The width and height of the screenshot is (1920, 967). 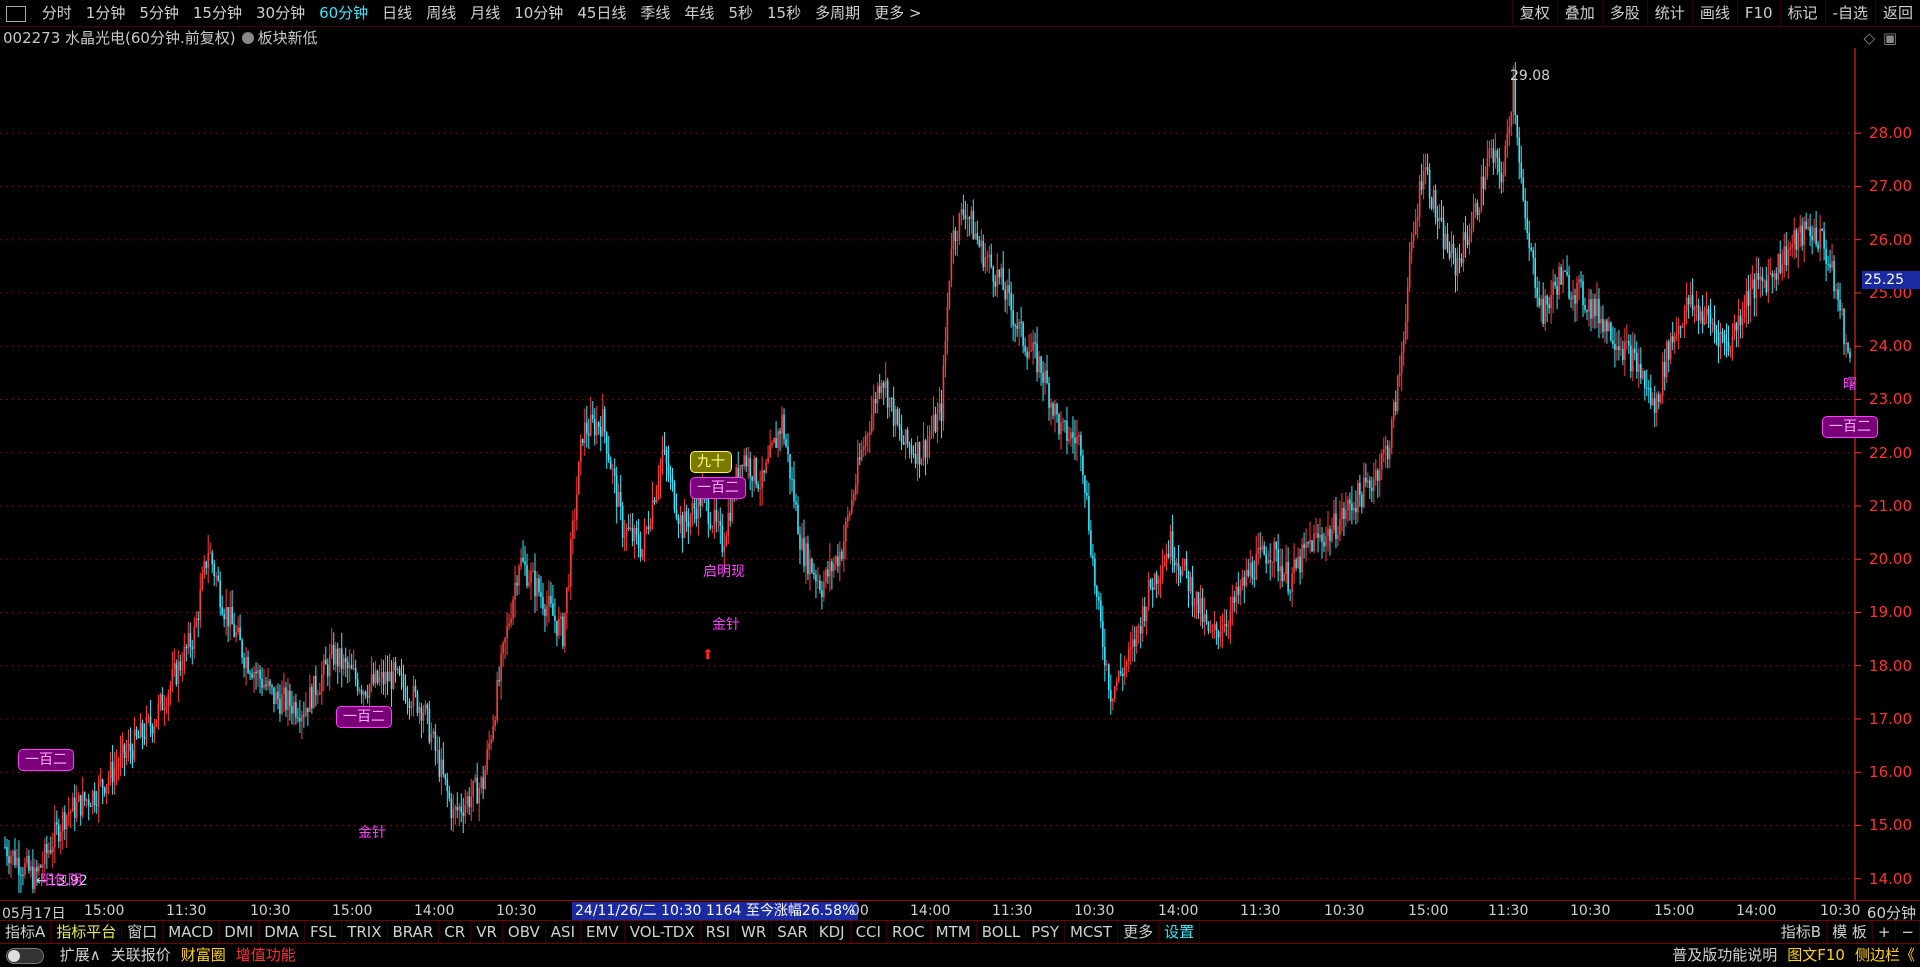 I want to click on indicator-tab: VR, so click(x=487, y=932).